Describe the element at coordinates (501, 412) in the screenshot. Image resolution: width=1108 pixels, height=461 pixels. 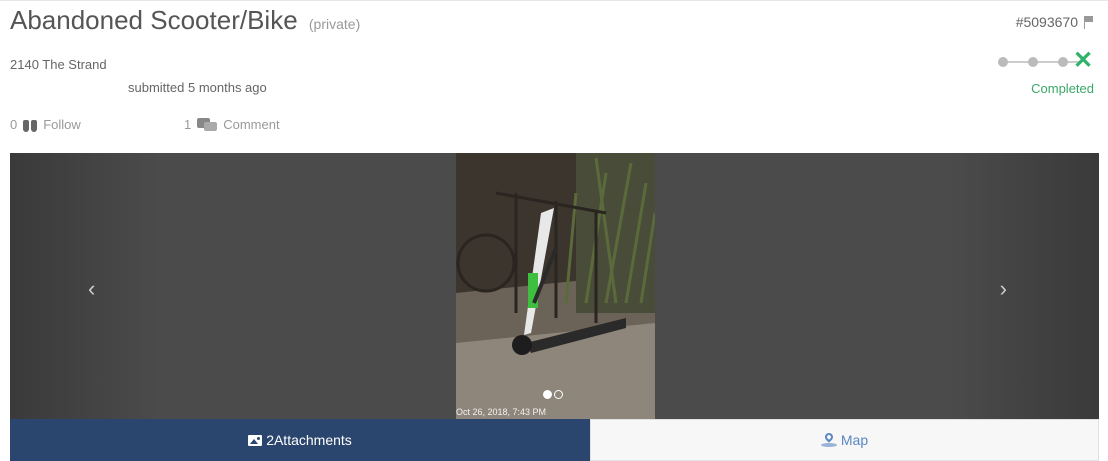
I see `photo-timestamp: Oct 26, 2018, 7:43 PM` at that location.